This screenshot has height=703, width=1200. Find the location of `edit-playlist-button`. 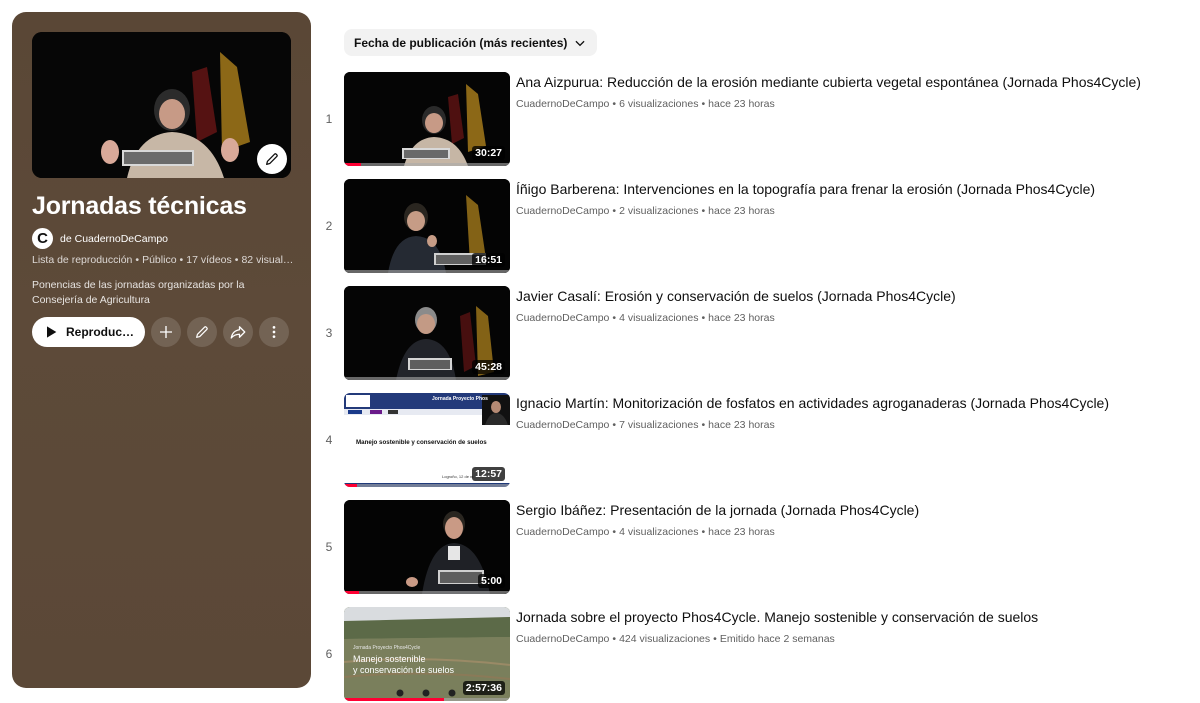

edit-playlist-button is located at coordinates (202, 332).